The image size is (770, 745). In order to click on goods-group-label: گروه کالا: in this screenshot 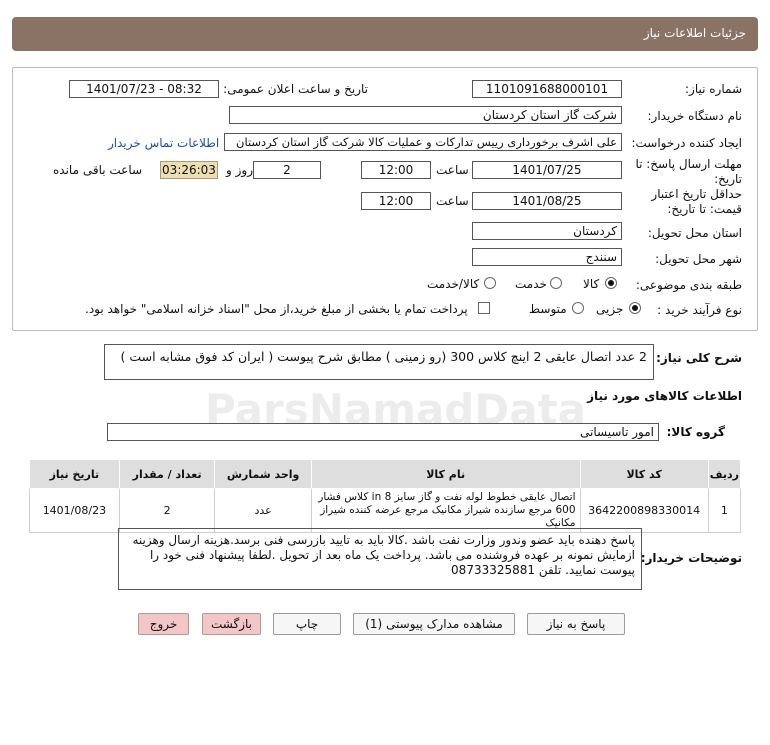, I will do `click(695, 432)`.